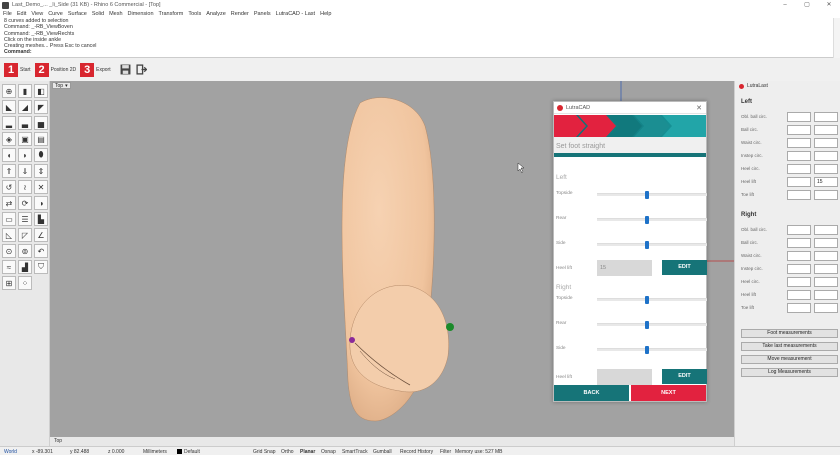  What do you see at coordinates (41, 91) in the screenshot?
I see `foot-sole-icon: ◧` at bounding box center [41, 91].